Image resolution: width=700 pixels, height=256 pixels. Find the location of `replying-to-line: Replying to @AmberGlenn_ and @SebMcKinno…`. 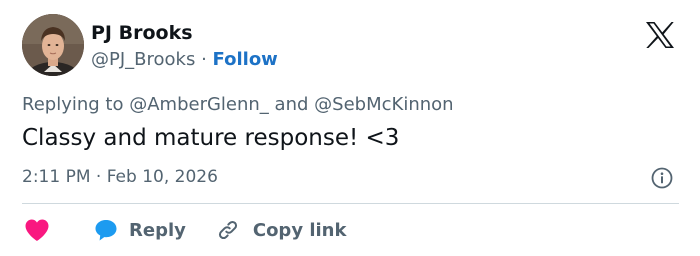

replying-to-line: Replying to @AmberGlenn_ and @SebMcKinno… is located at coordinates (238, 104).